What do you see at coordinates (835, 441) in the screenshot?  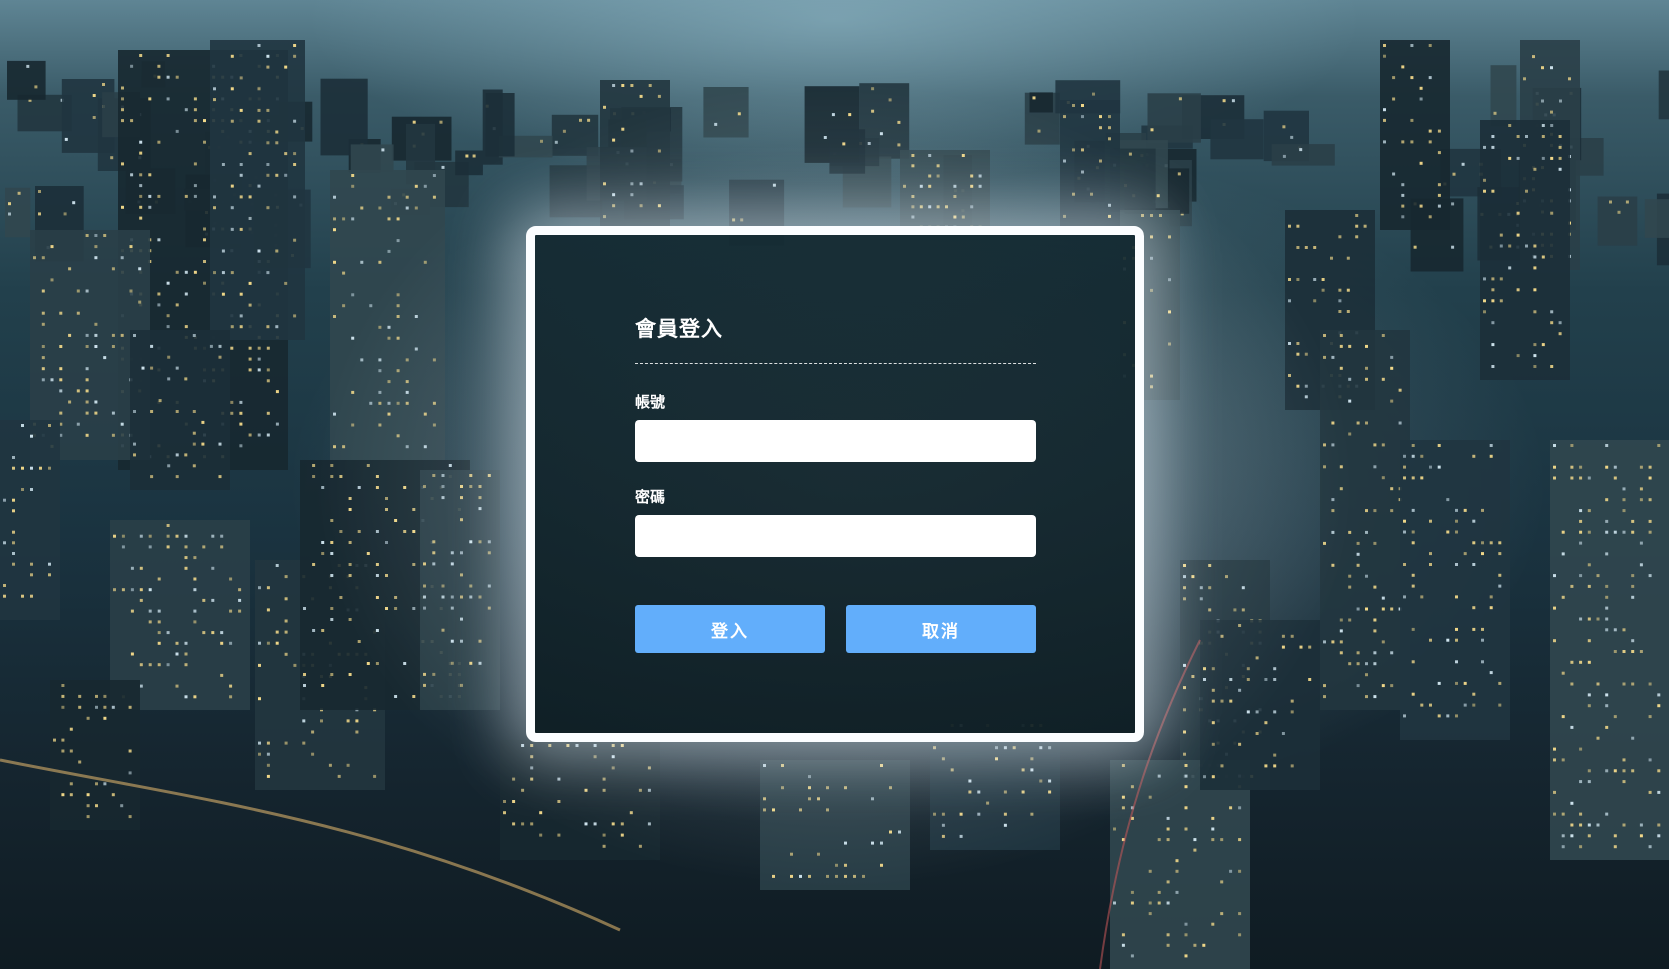 I see `account-input` at bounding box center [835, 441].